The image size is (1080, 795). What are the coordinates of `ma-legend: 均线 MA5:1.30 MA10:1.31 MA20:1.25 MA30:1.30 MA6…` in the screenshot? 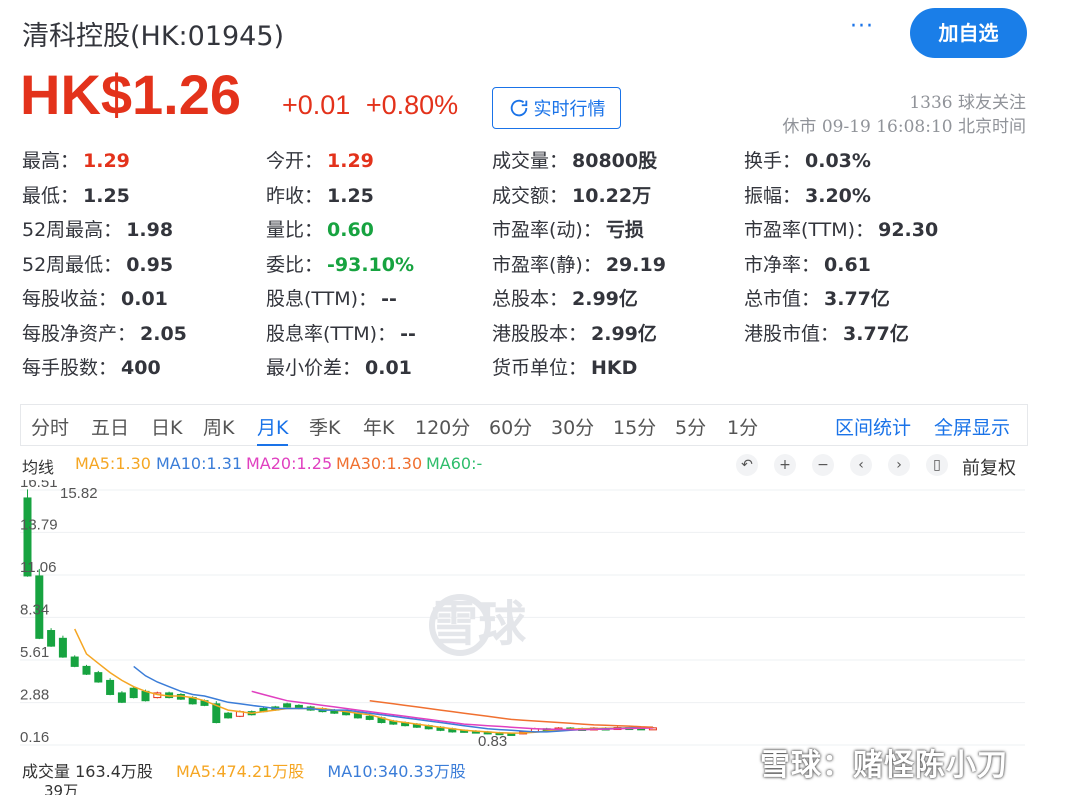 It's located at (525, 466).